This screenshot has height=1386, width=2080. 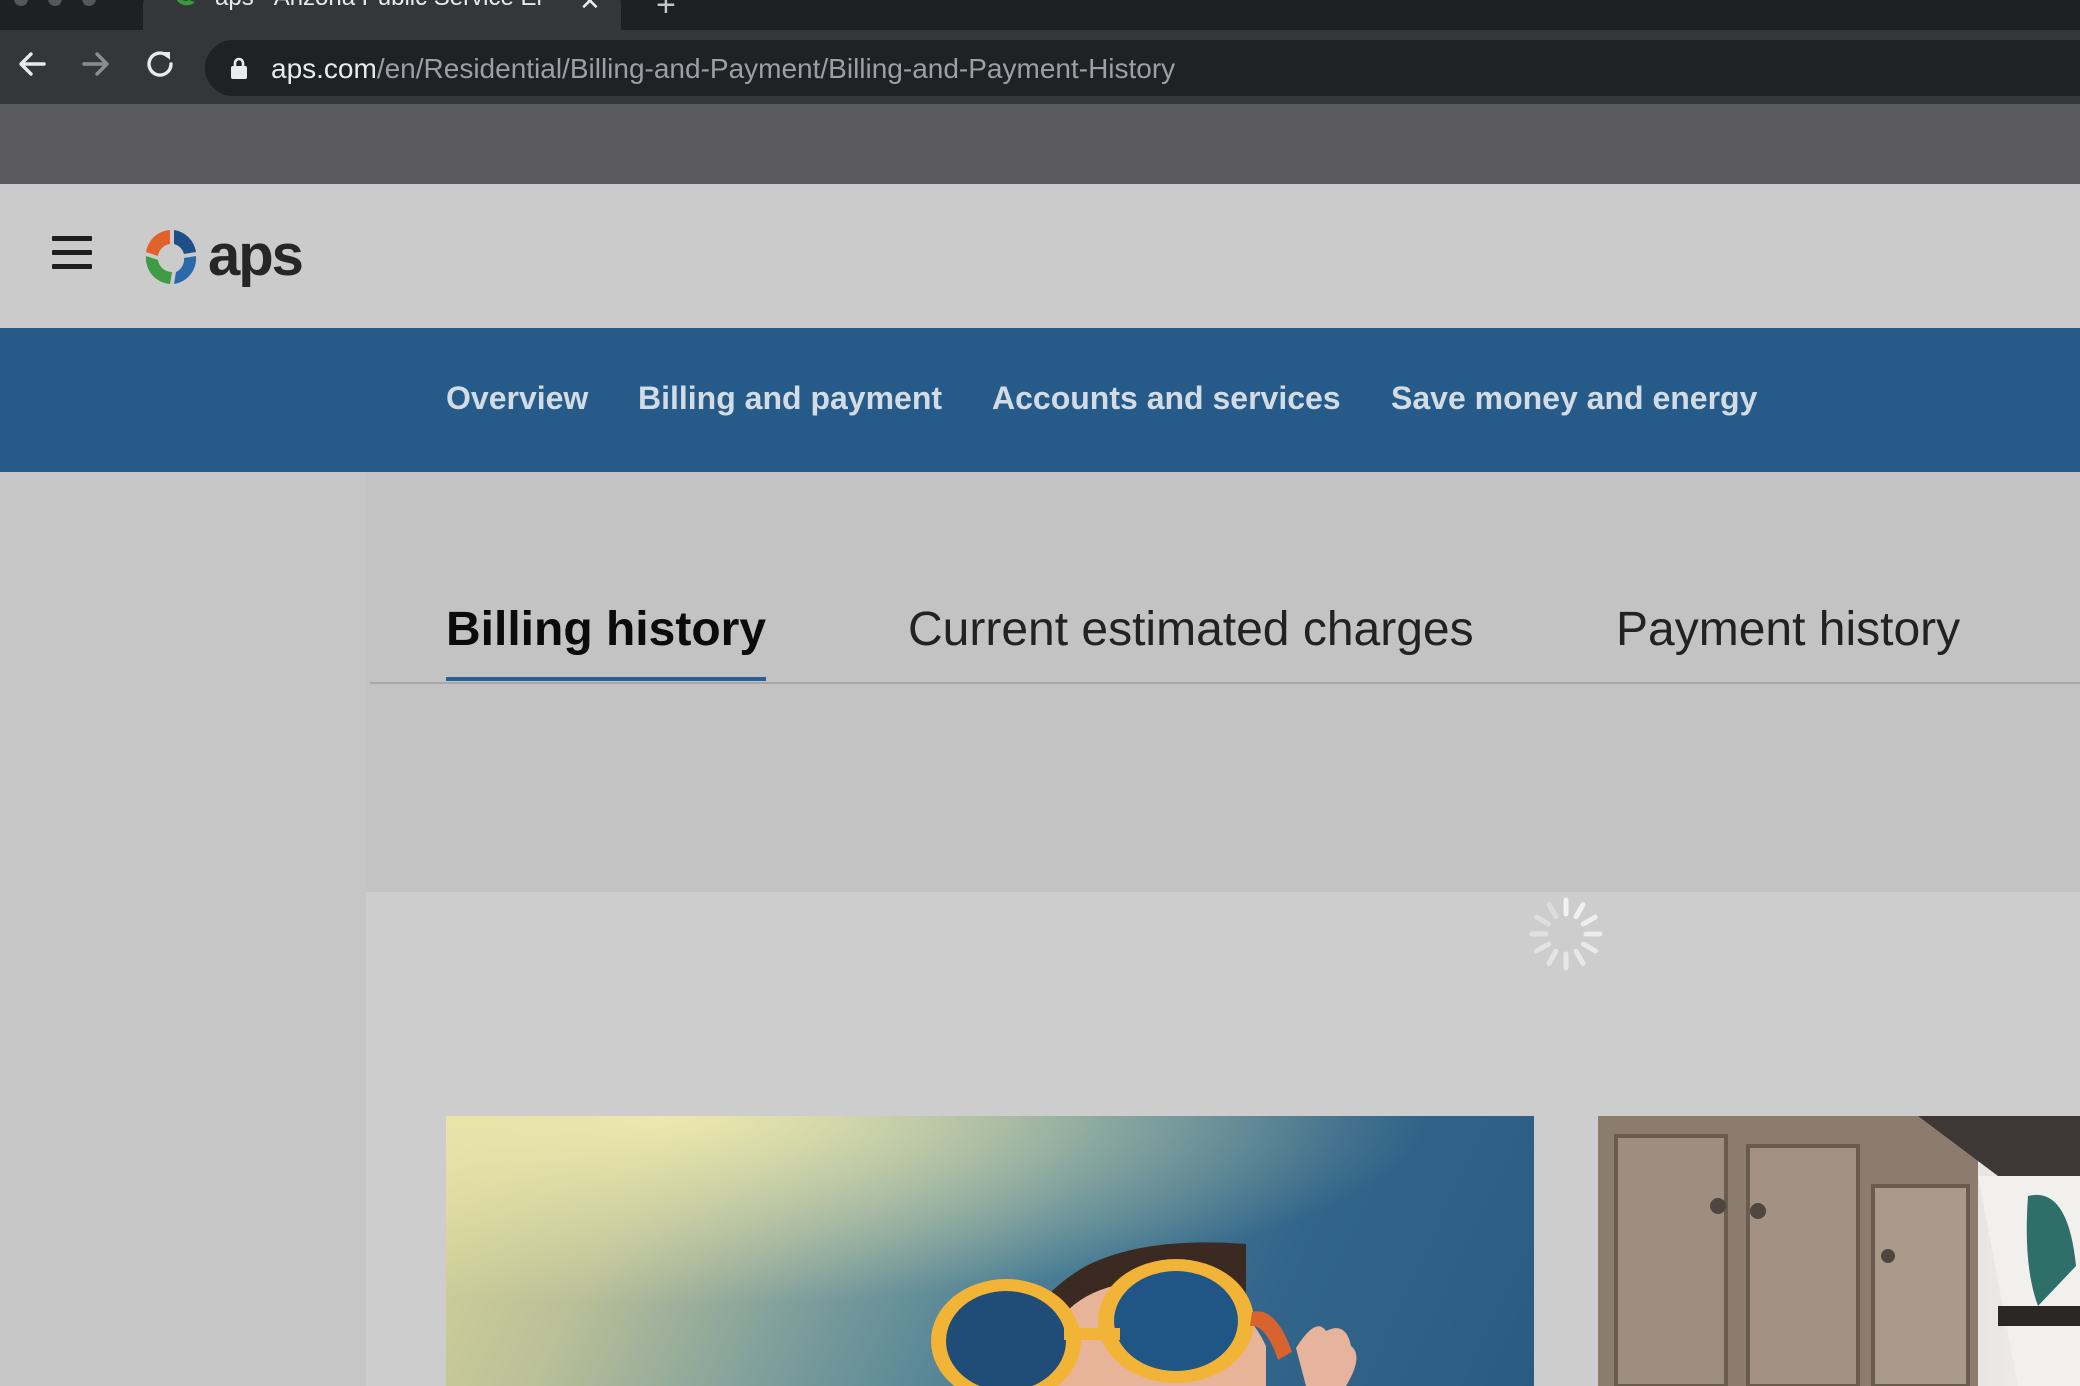 I want to click on promo-image-summer, so click(x=990, y=1251).